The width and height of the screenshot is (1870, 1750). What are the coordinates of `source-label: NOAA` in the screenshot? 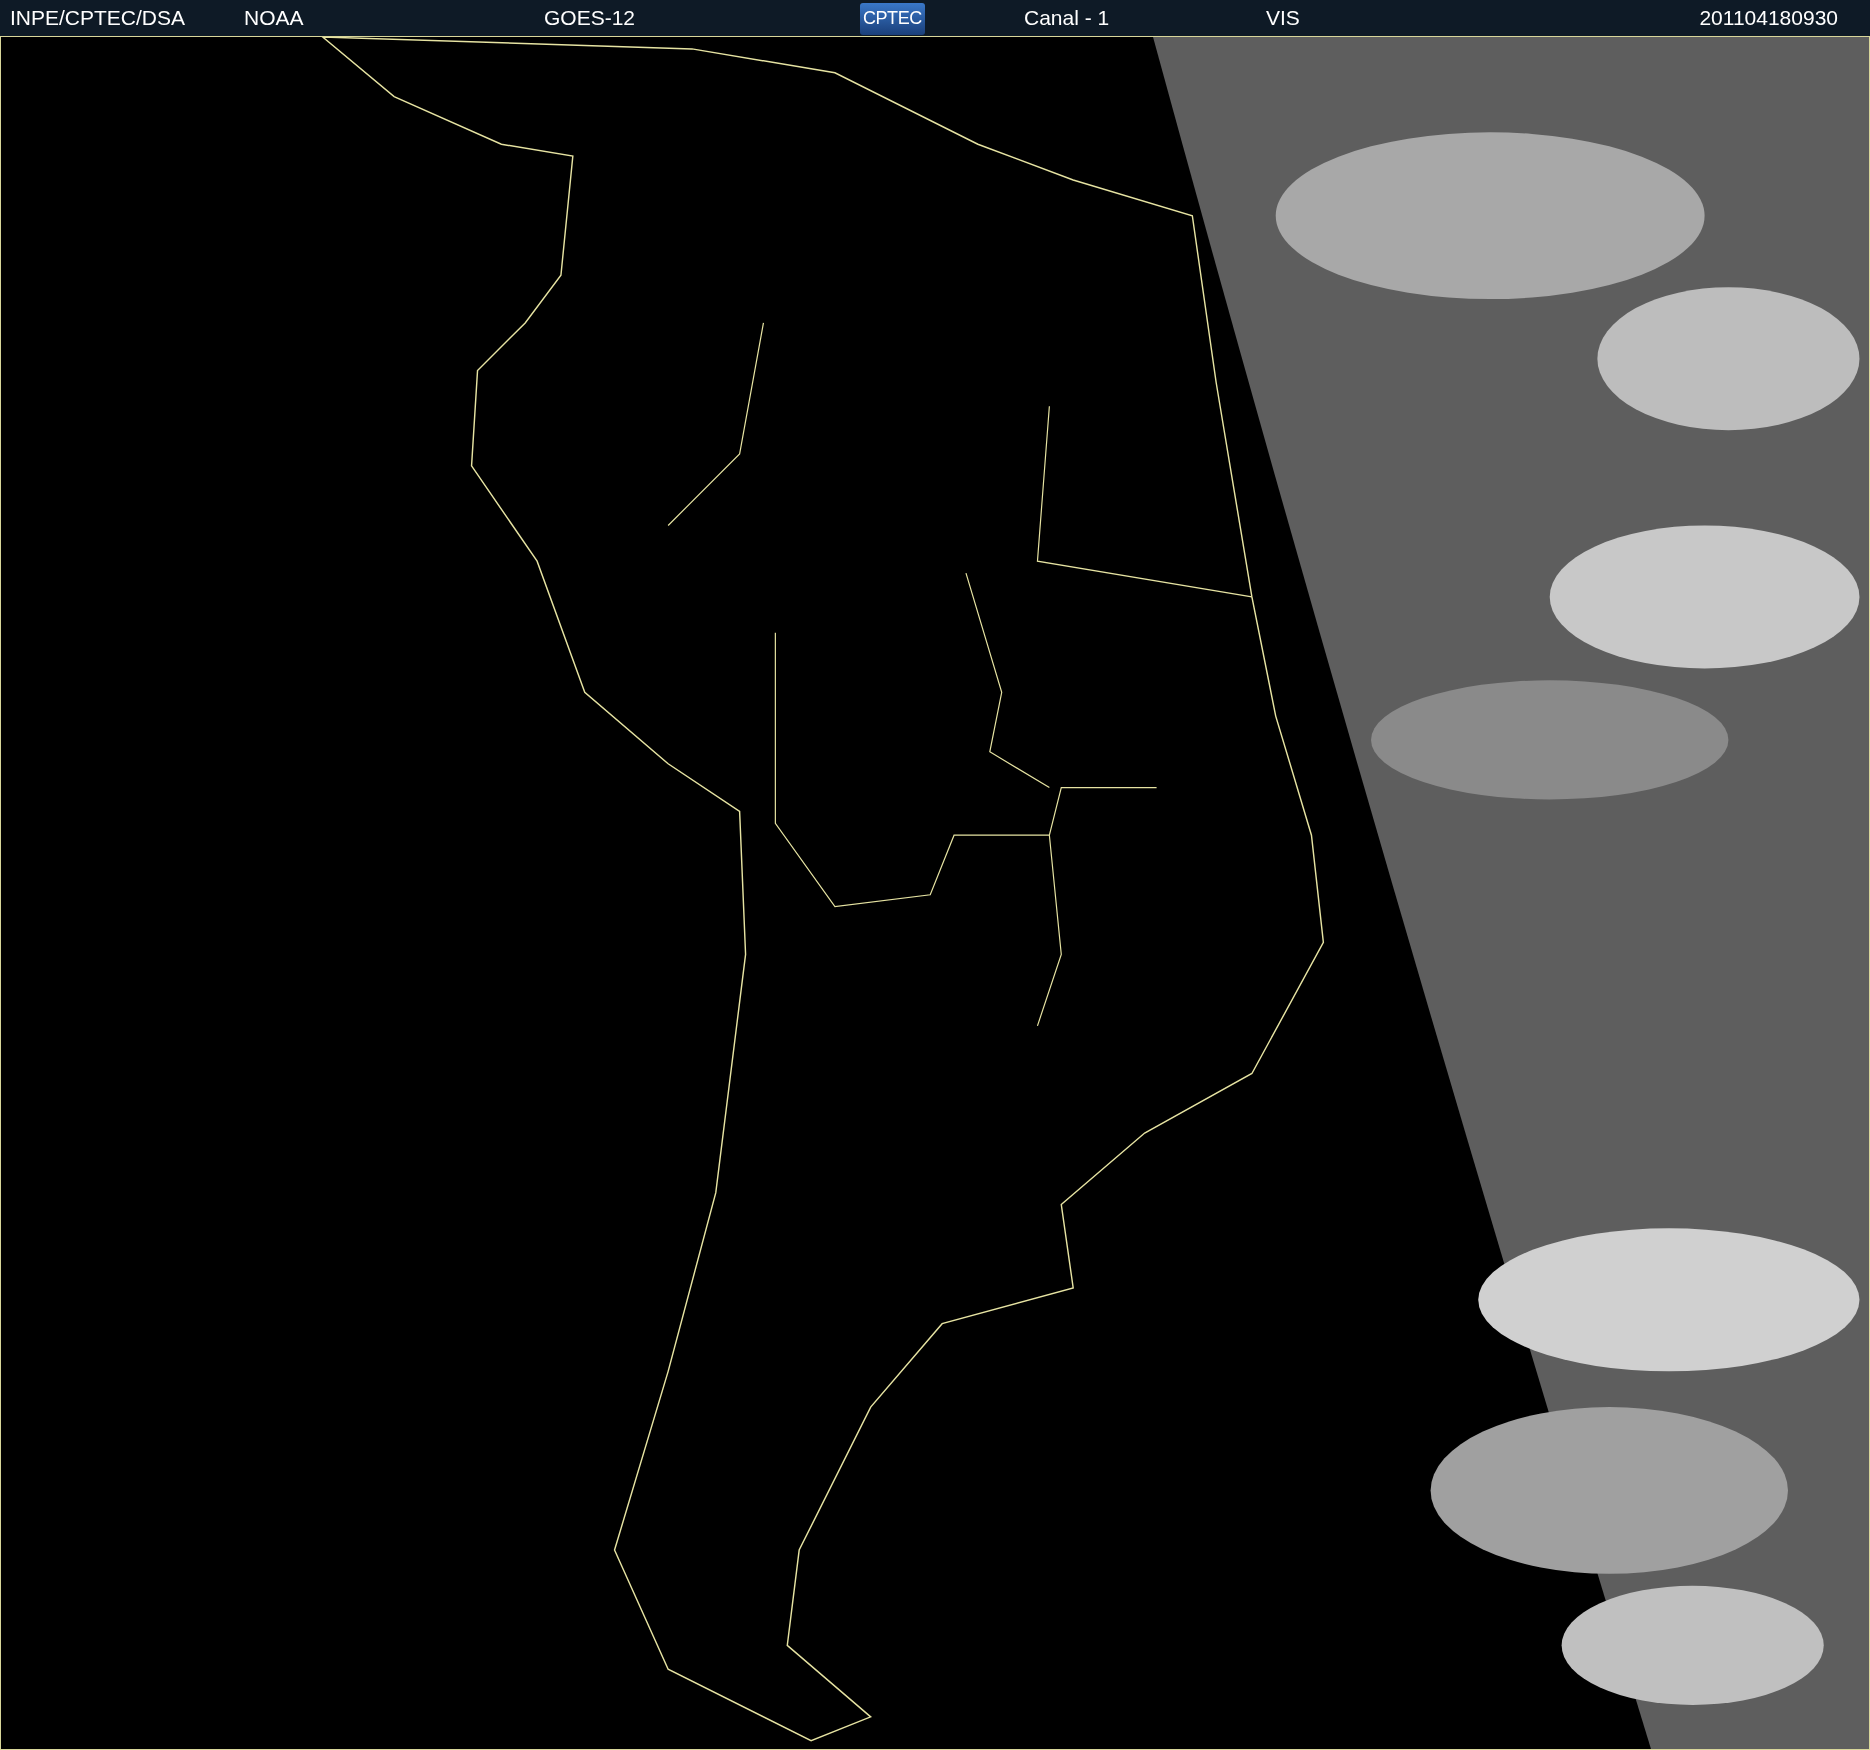 It's located at (274, 18).